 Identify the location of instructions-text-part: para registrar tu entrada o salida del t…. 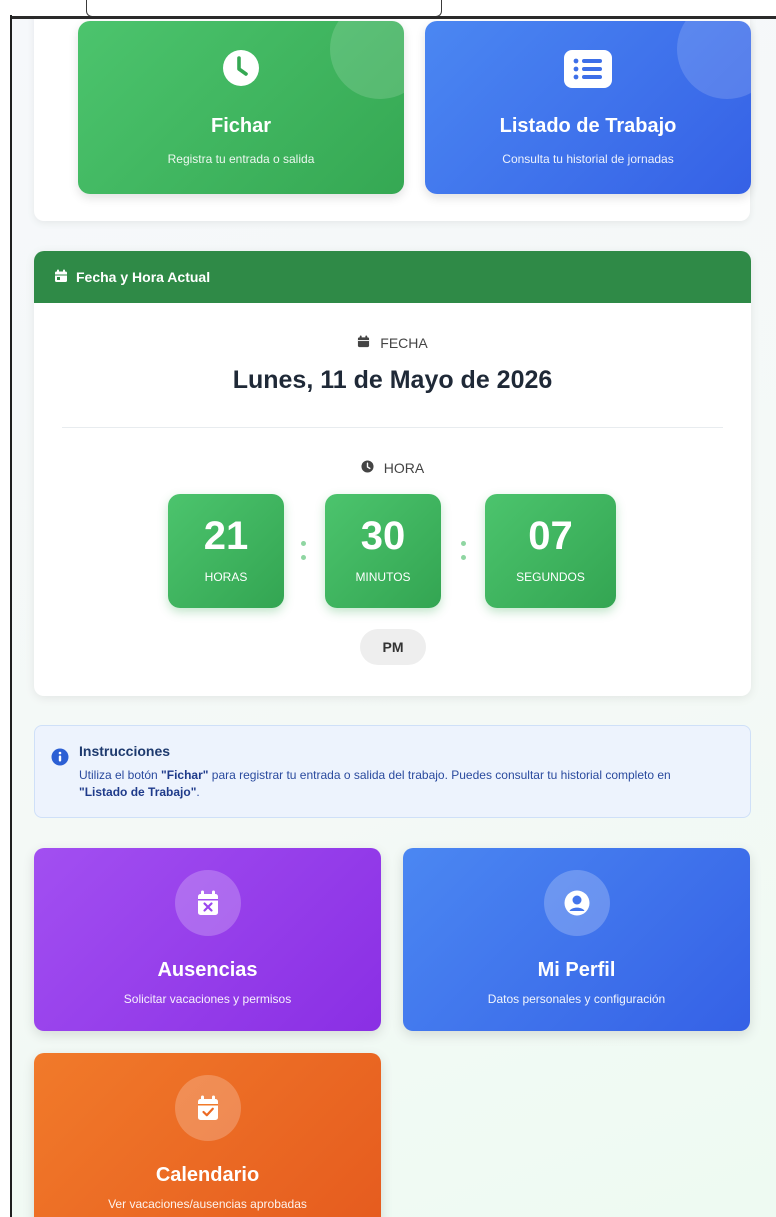
(439, 775).